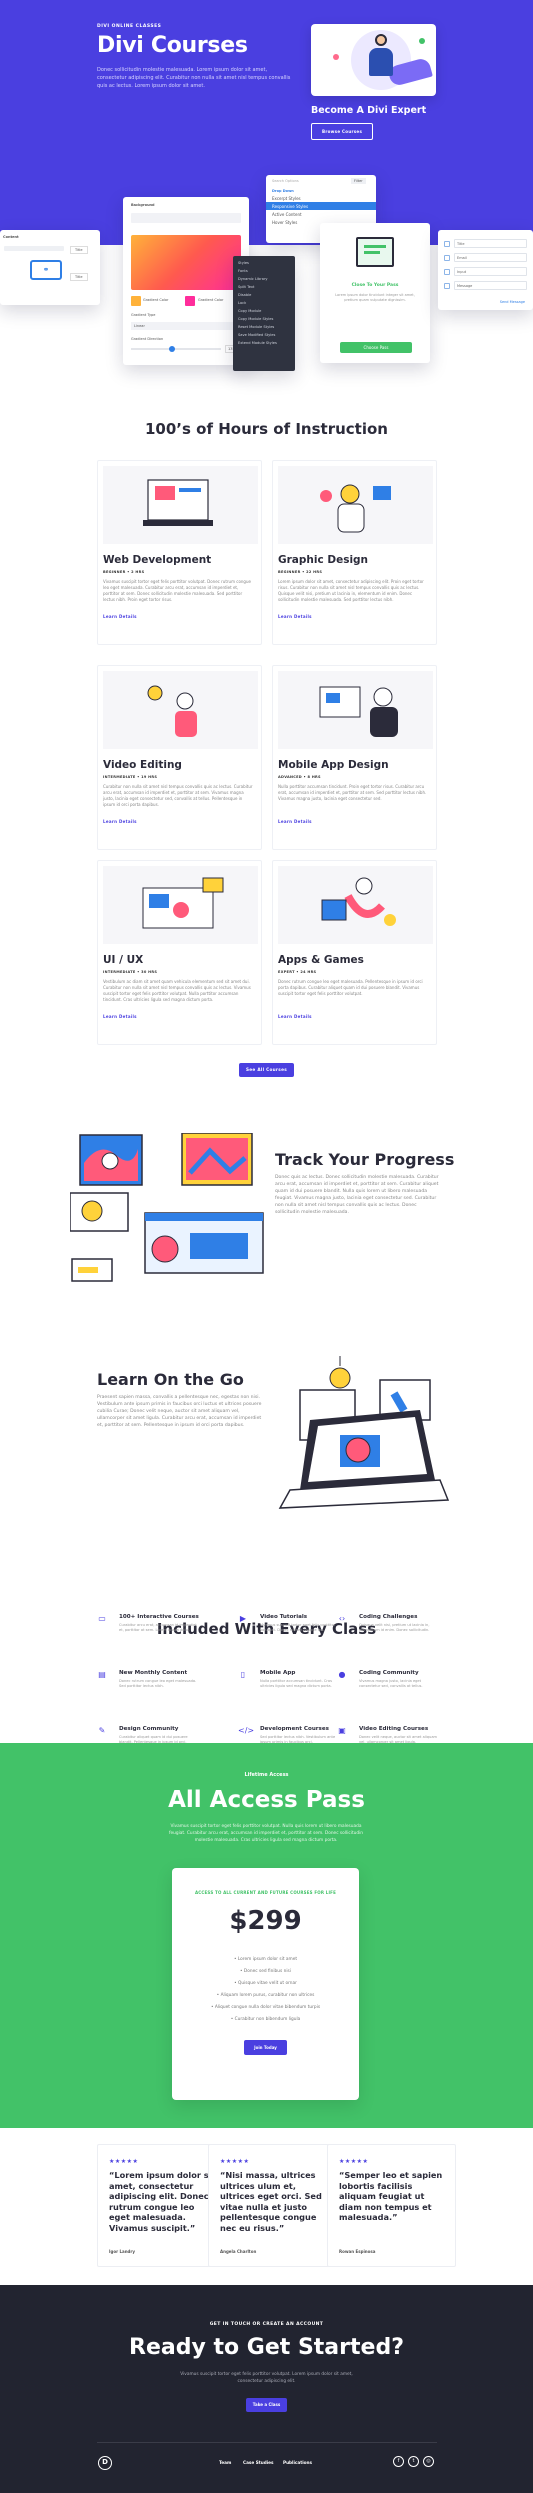 Image resolution: width=533 pixels, height=2493 pixels. Describe the element at coordinates (264, 303) in the screenshot. I see `context-menu-item: Lock` at that location.